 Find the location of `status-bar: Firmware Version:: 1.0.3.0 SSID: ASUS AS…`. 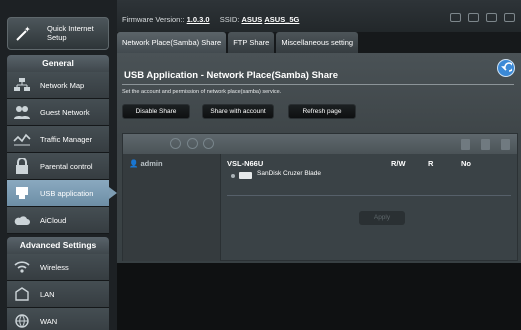

status-bar: Firmware Version:: 1.0.3.0 SSID: ASUS AS… is located at coordinates (319, 16).